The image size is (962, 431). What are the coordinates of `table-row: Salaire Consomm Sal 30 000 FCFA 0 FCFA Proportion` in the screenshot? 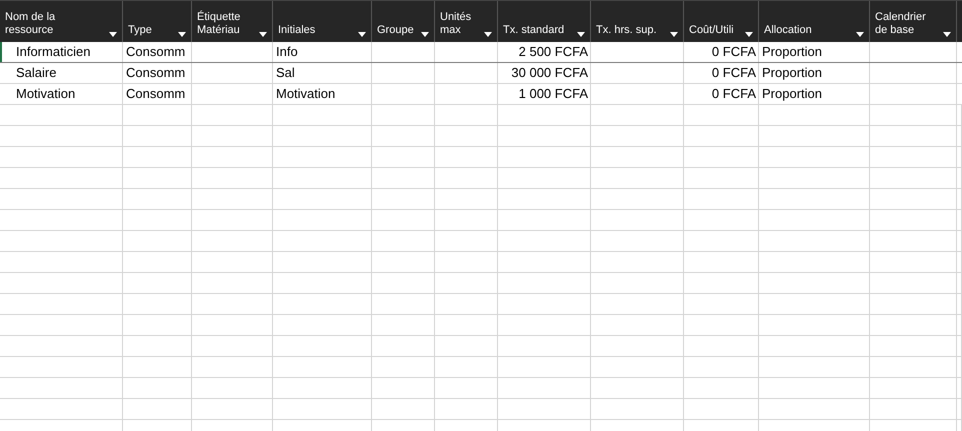 It's located at (481, 73).